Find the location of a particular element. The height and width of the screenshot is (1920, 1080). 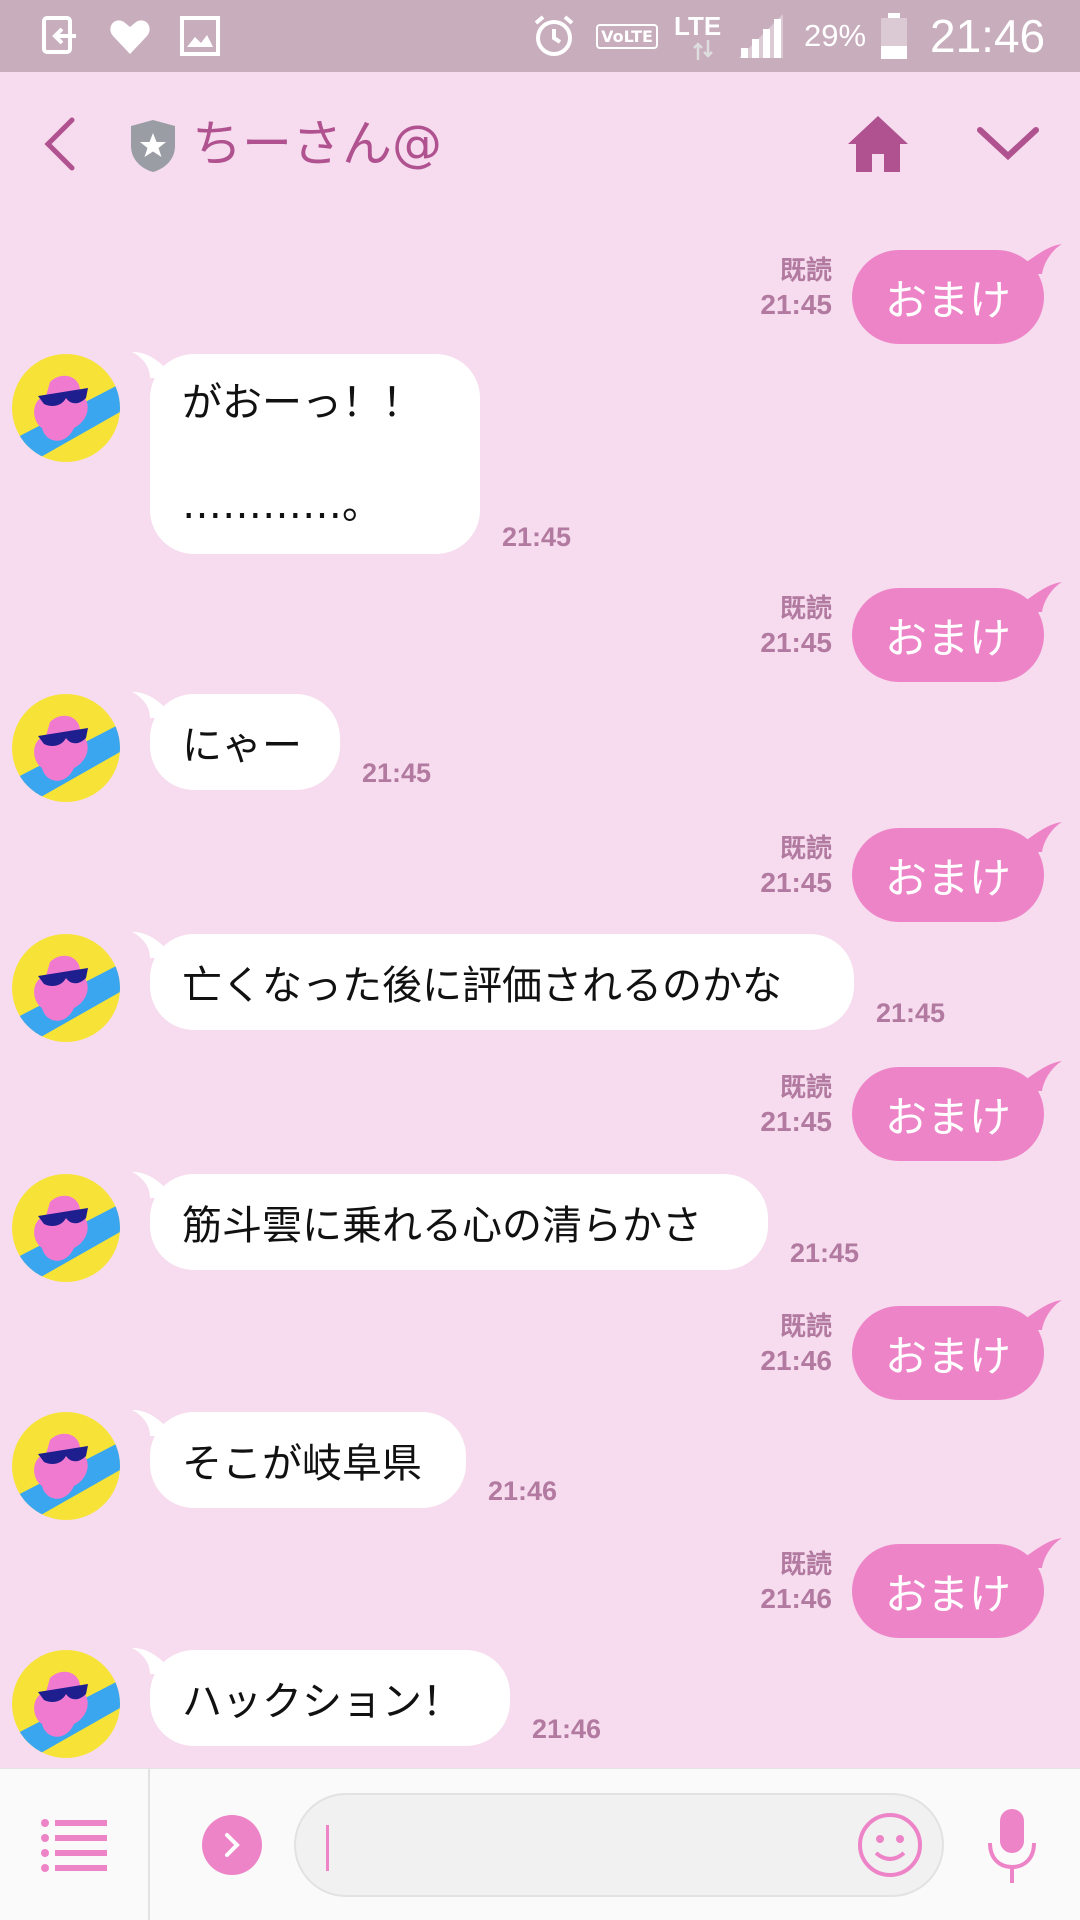

expand-arrow-icon is located at coordinates (232, 1845).